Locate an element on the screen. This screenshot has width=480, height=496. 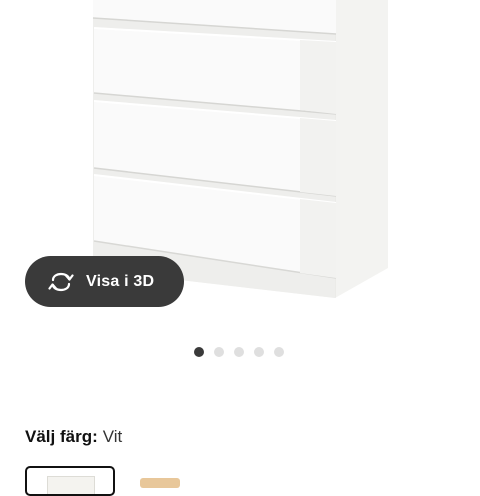
gallery-pagination is located at coordinates (239, 352).